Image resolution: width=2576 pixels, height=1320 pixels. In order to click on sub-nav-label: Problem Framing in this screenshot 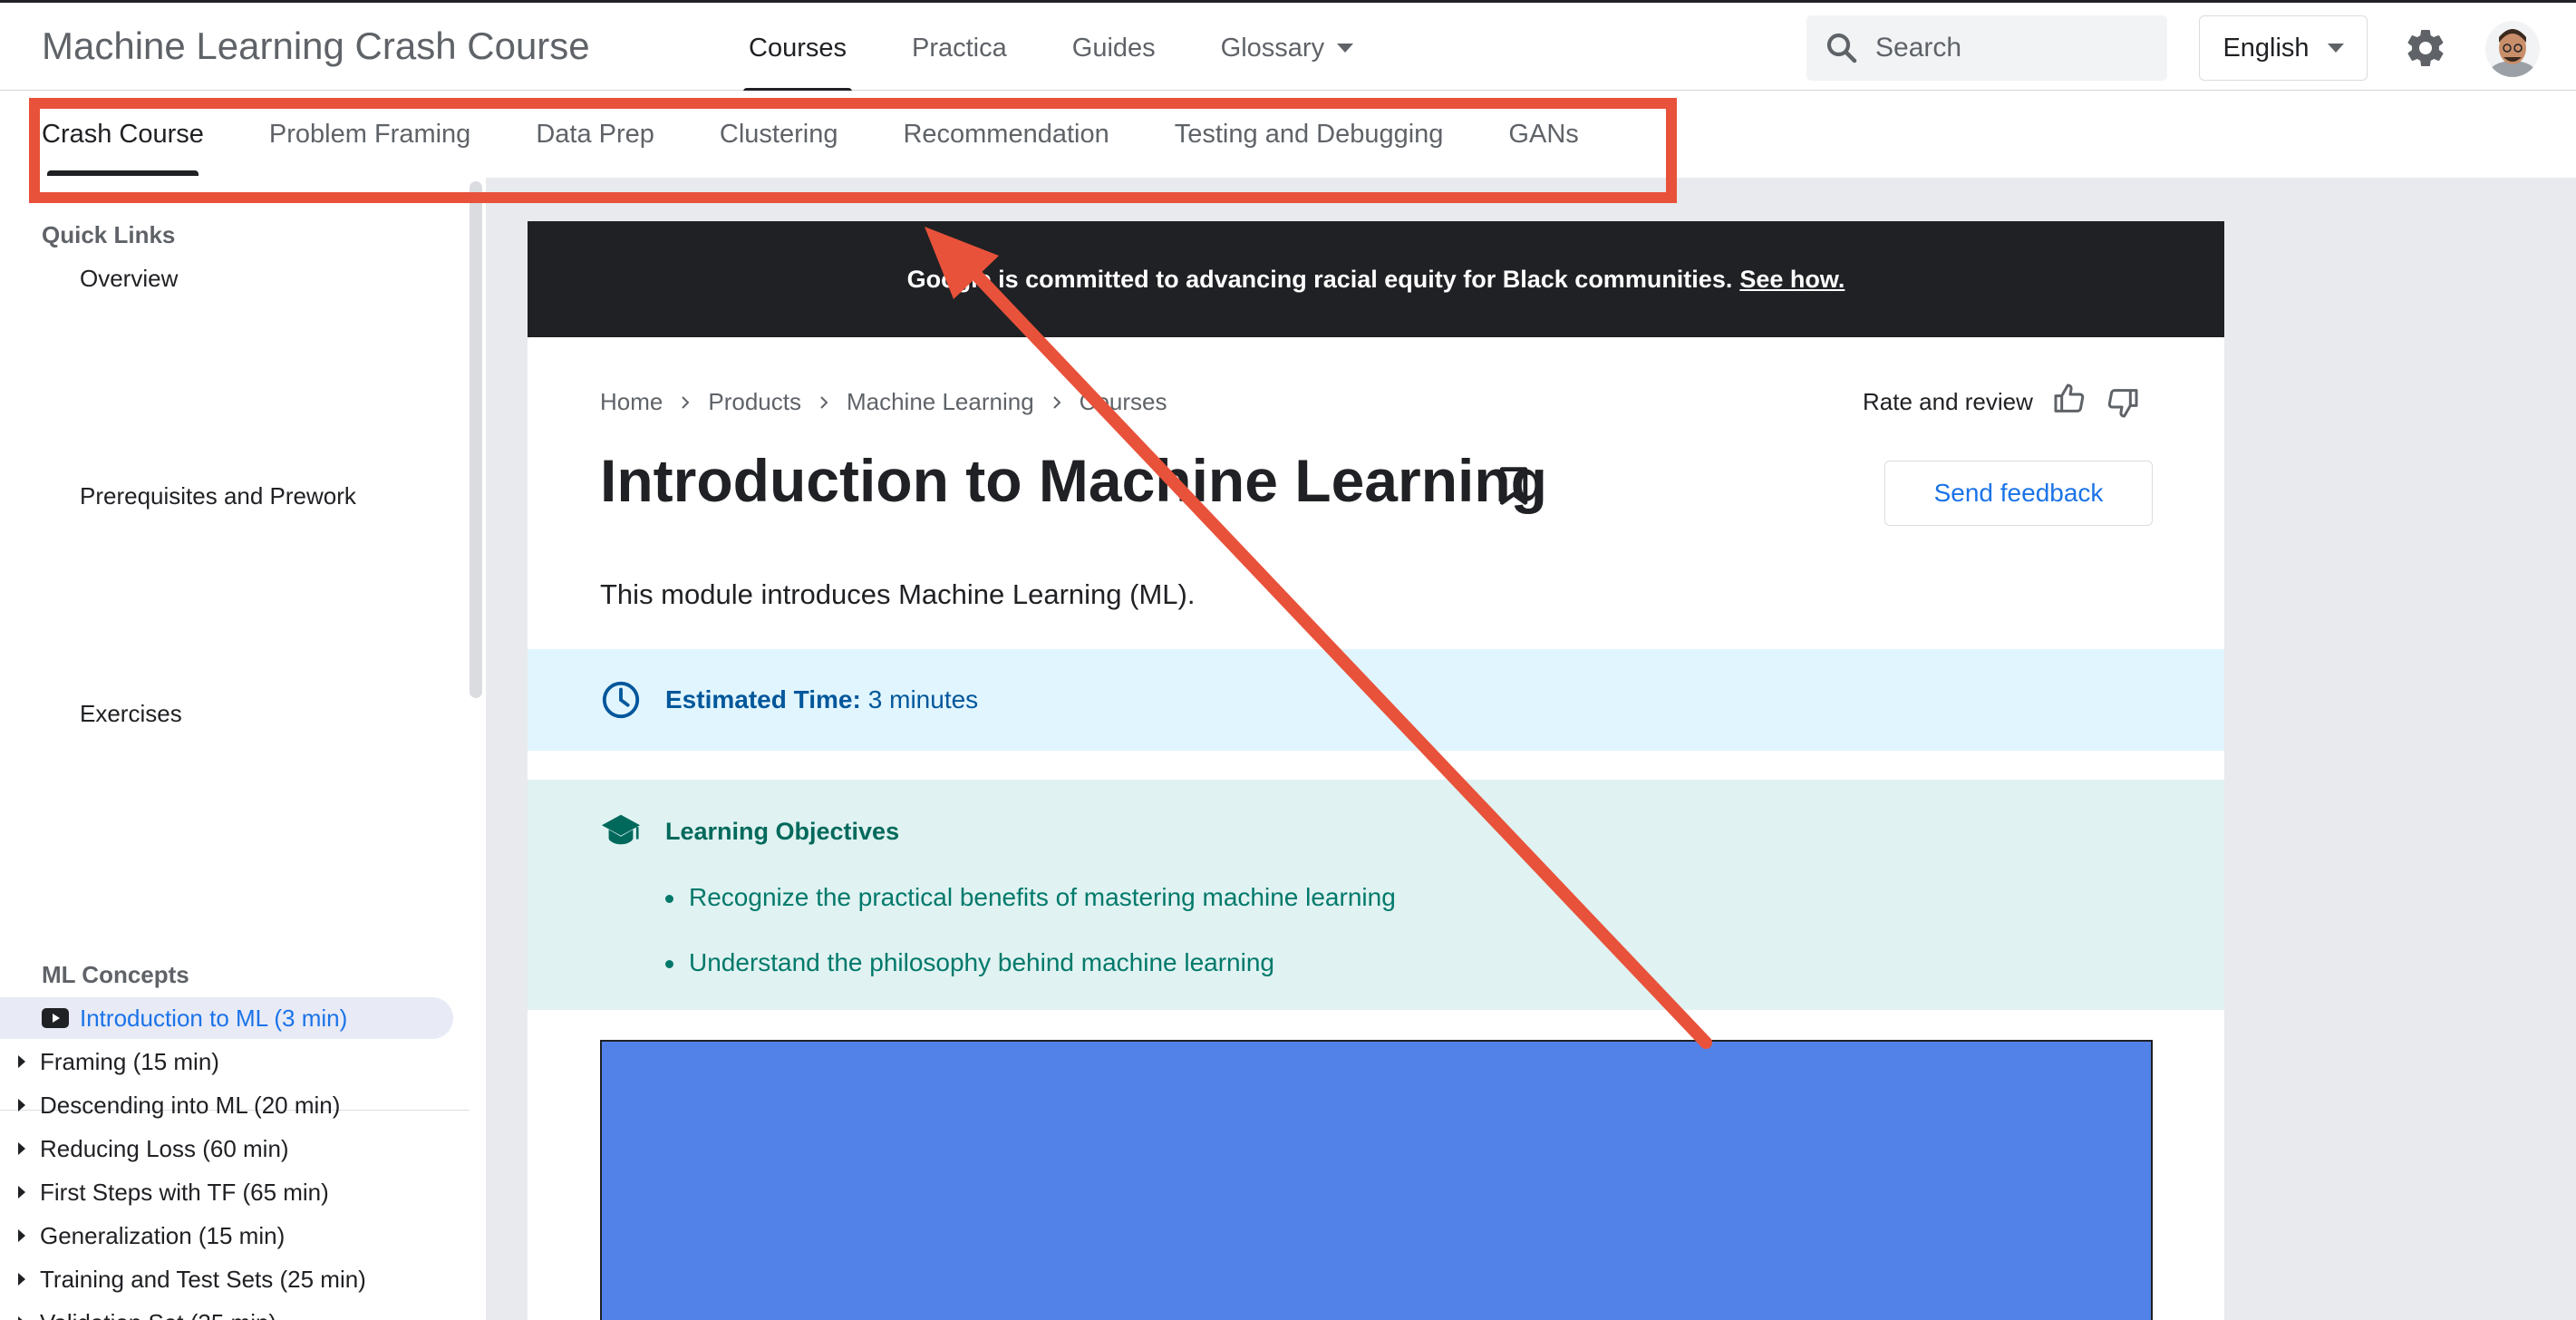, I will do `click(369, 134)`.